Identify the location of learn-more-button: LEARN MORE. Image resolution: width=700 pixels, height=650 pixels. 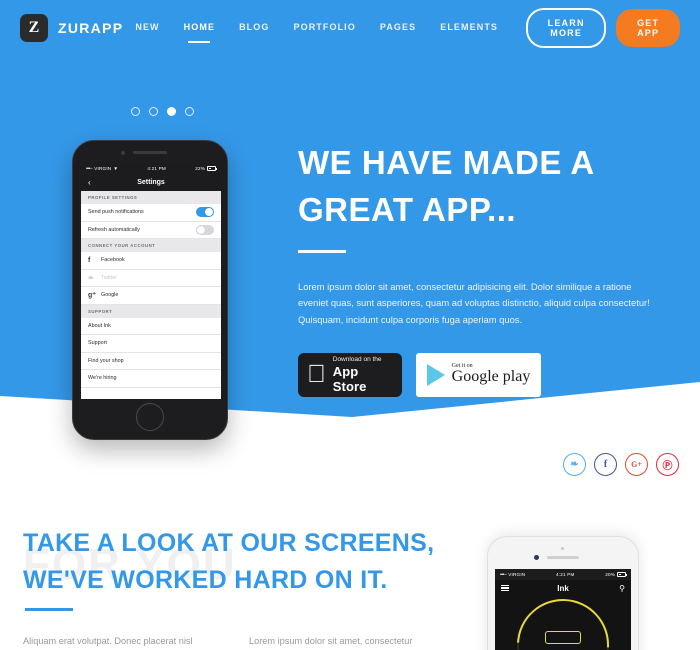
(566, 28).